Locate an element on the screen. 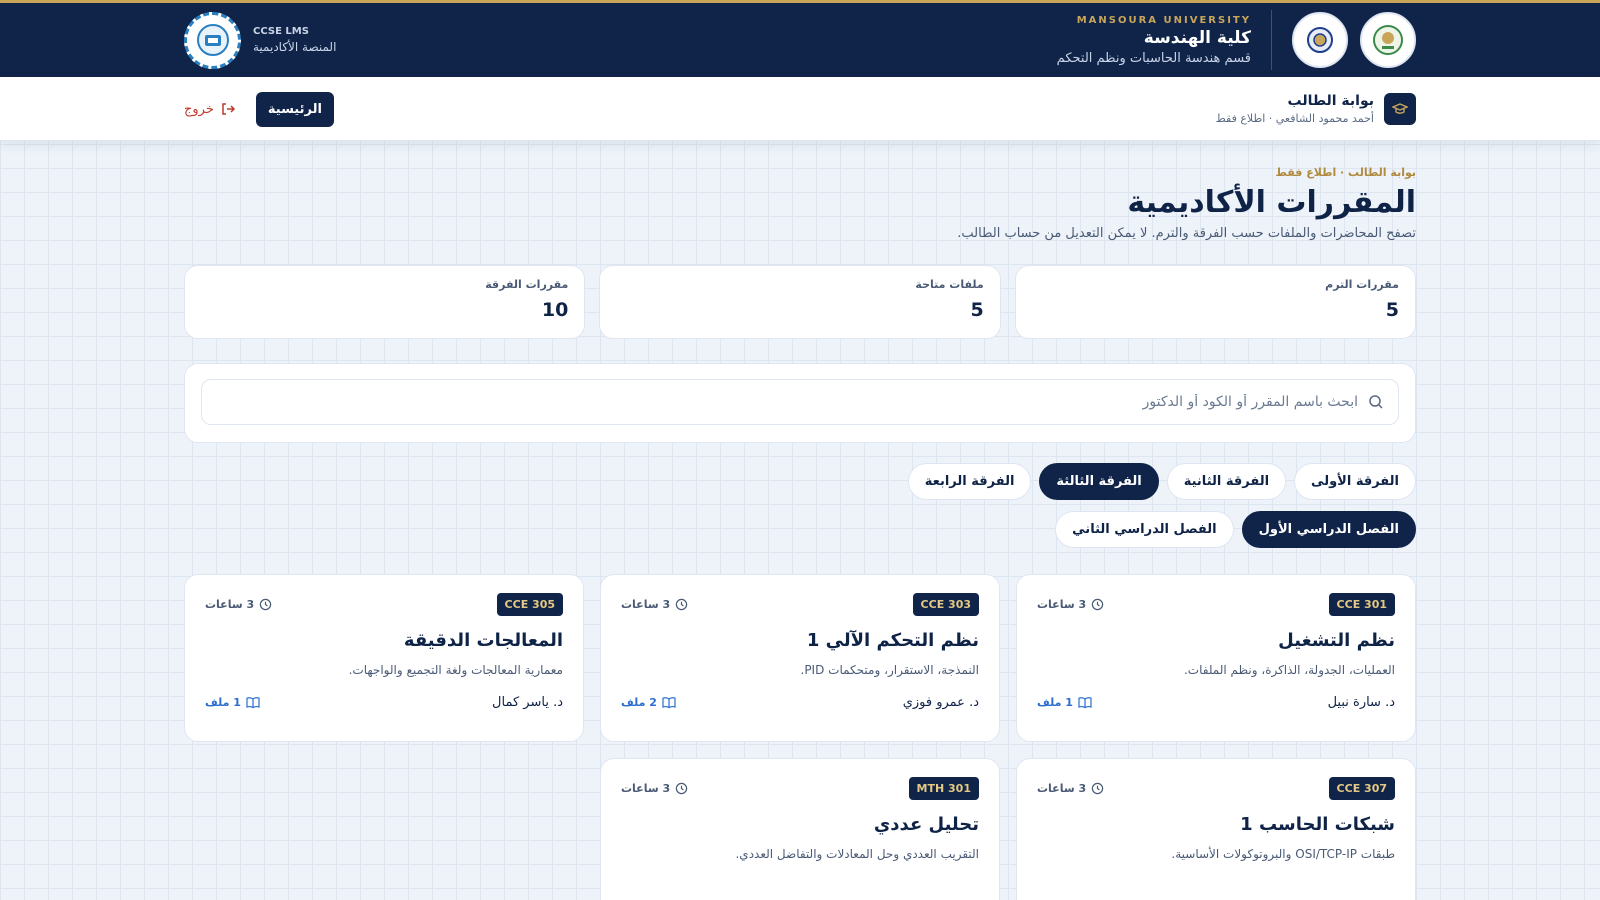  home-button: الرئيسية is located at coordinates (294, 109).